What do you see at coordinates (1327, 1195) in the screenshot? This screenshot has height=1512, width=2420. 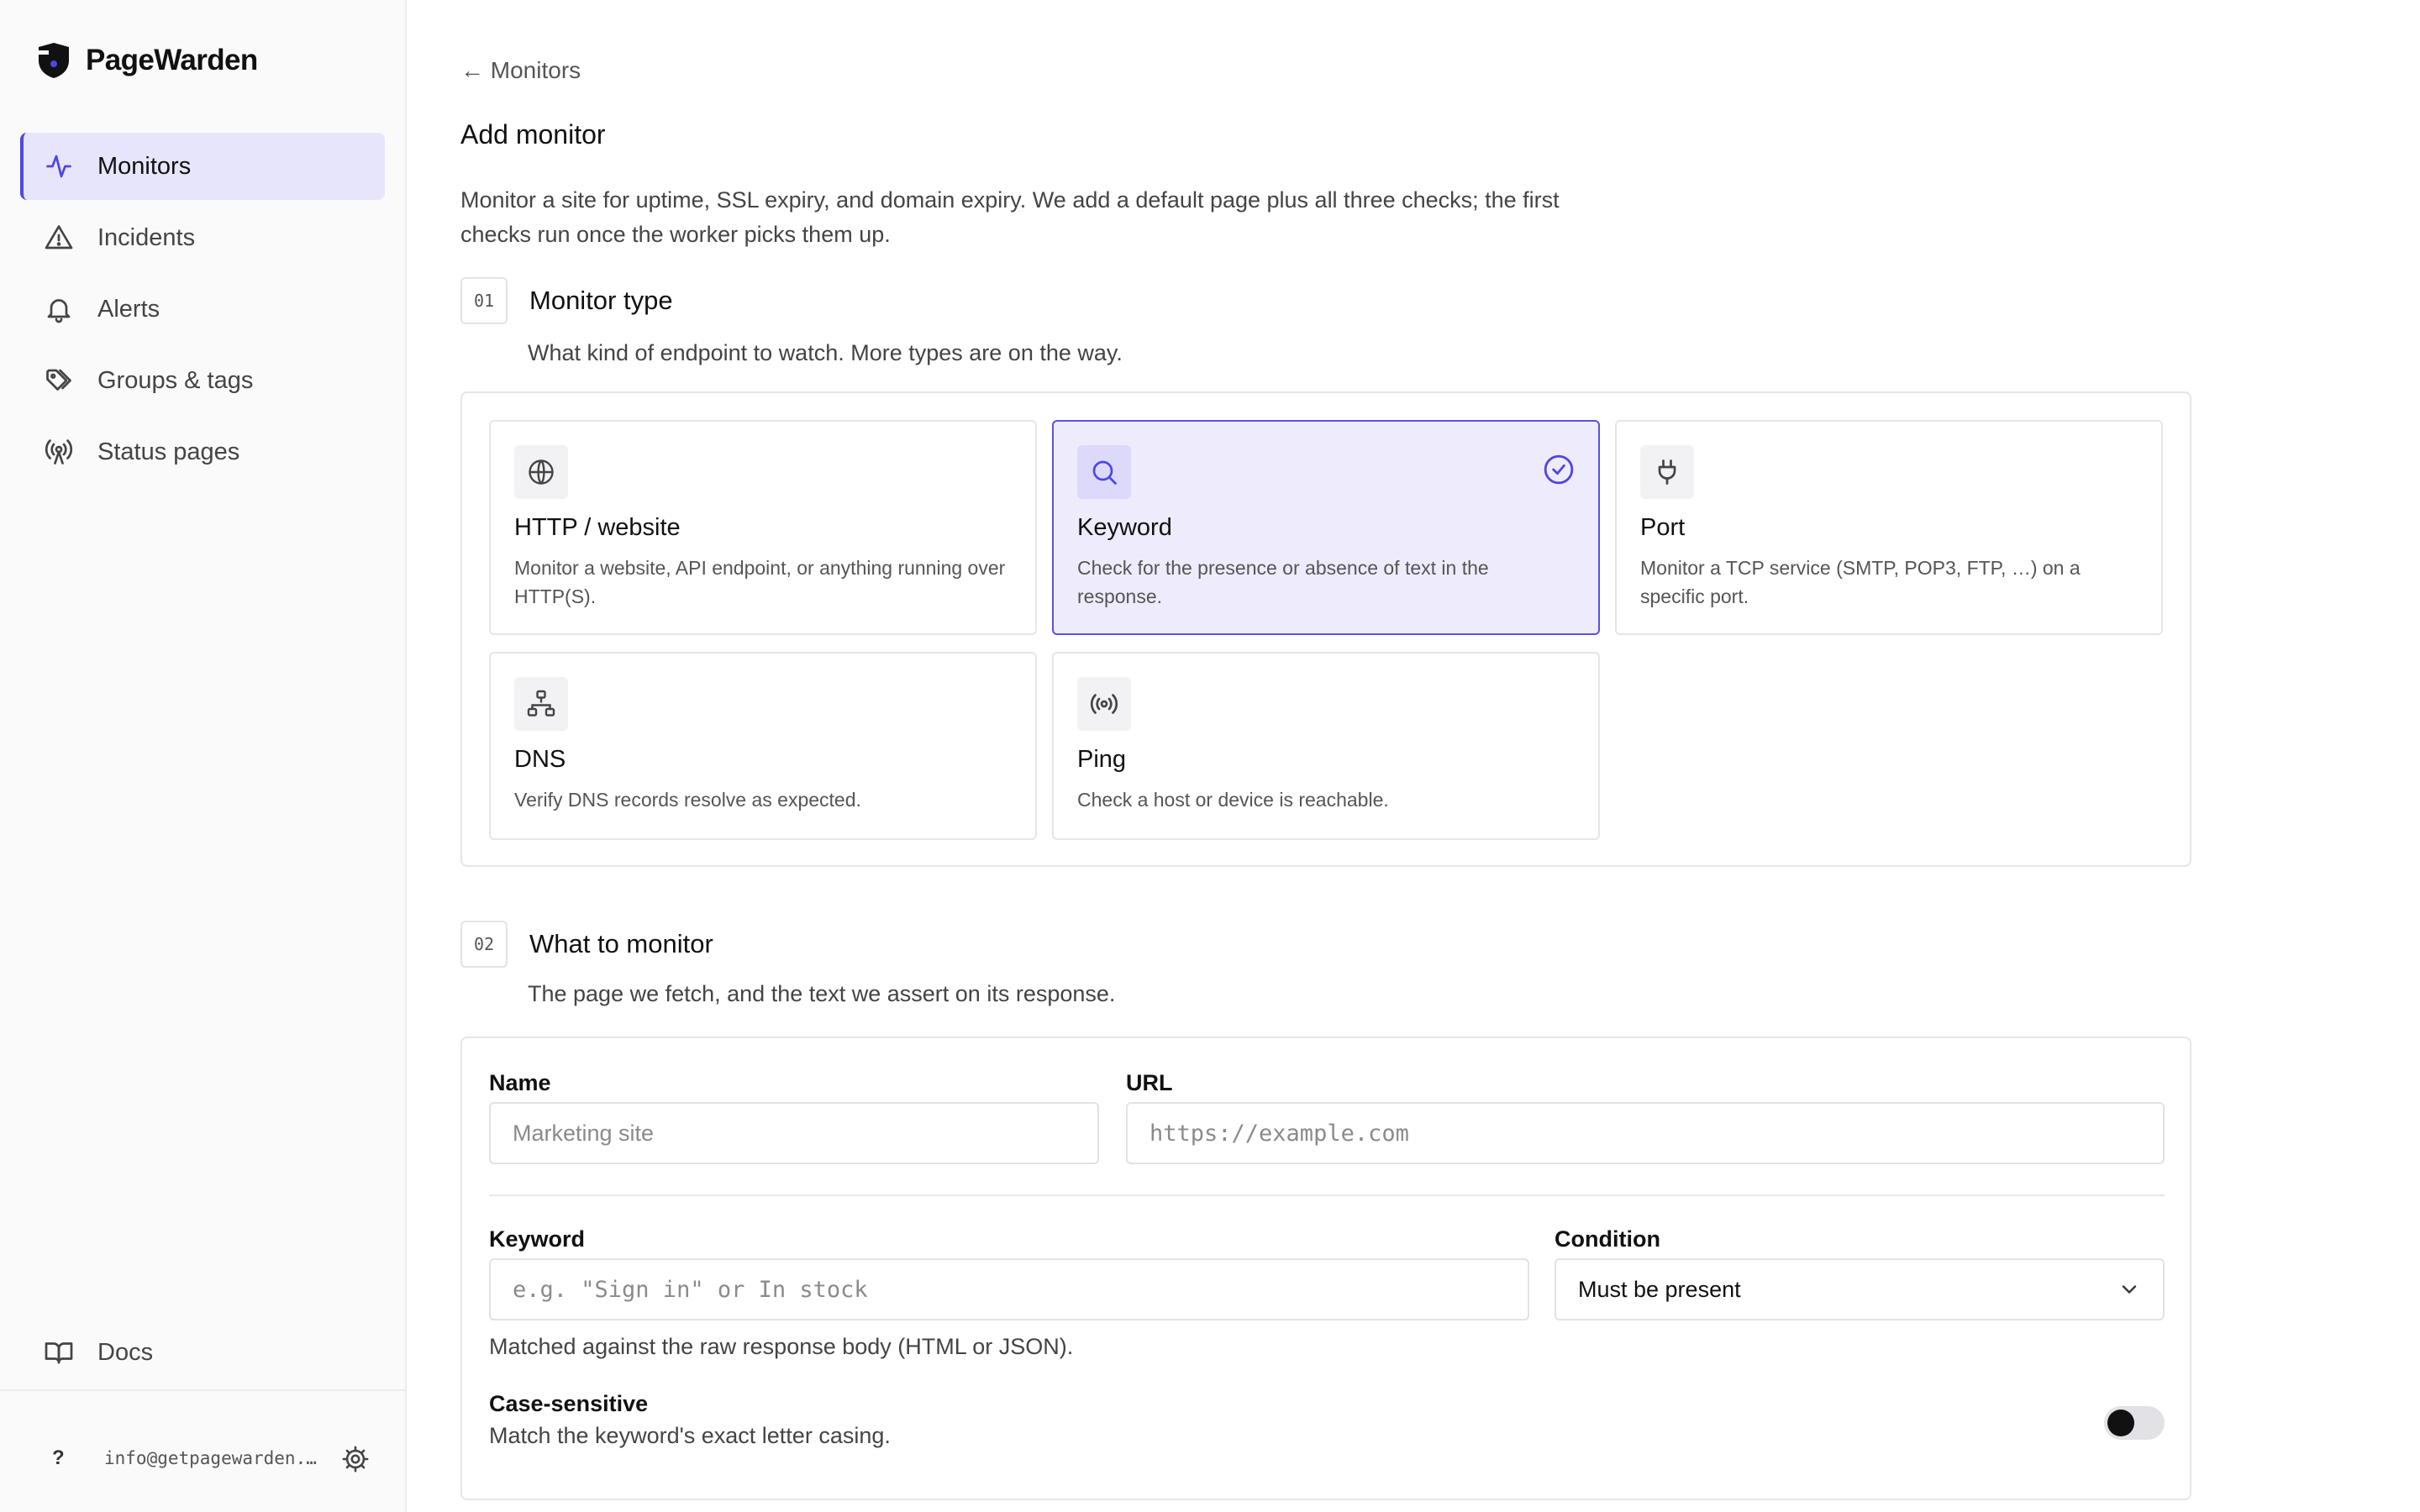 I see `form-divider` at bounding box center [1327, 1195].